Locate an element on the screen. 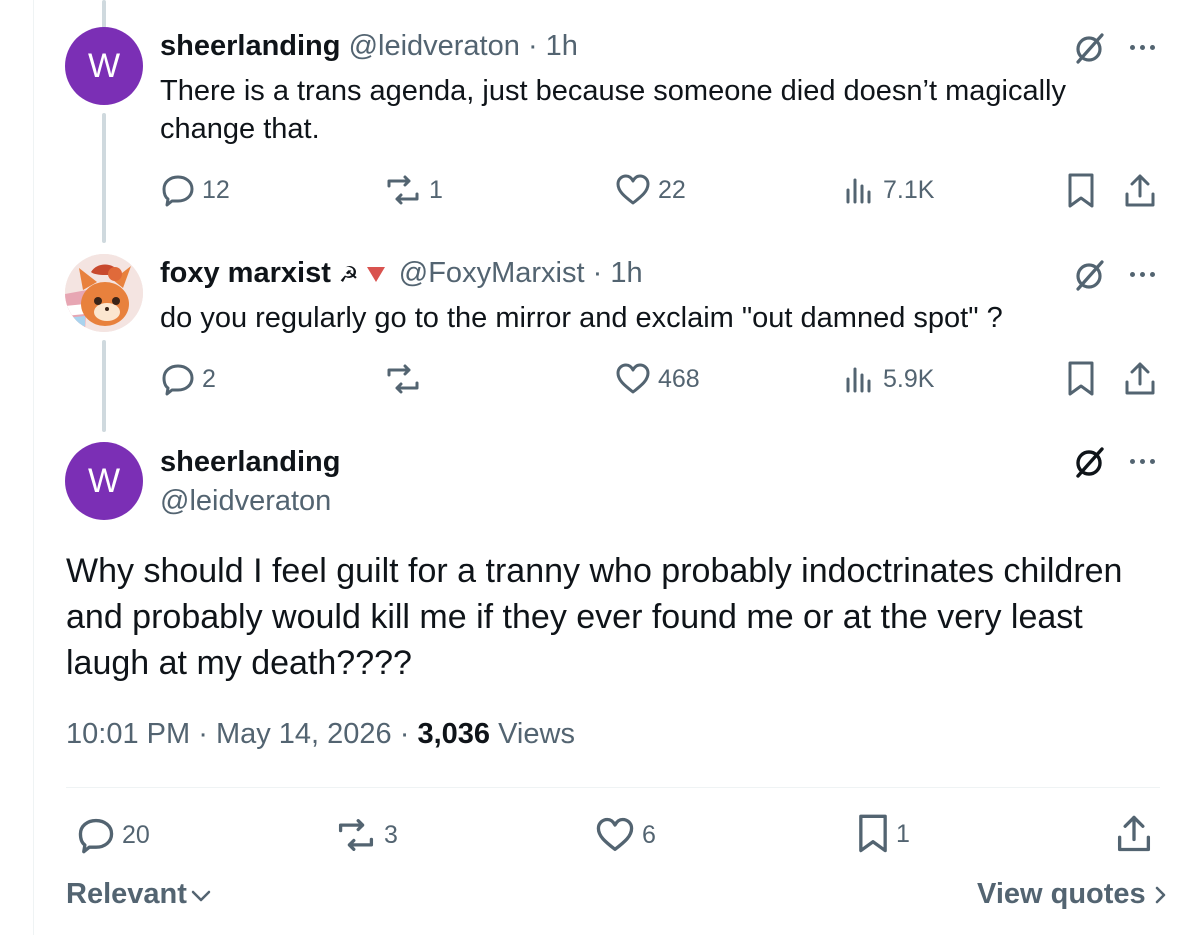 The height and width of the screenshot is (935, 1200). chevron-down-icon is located at coordinates (201, 895).